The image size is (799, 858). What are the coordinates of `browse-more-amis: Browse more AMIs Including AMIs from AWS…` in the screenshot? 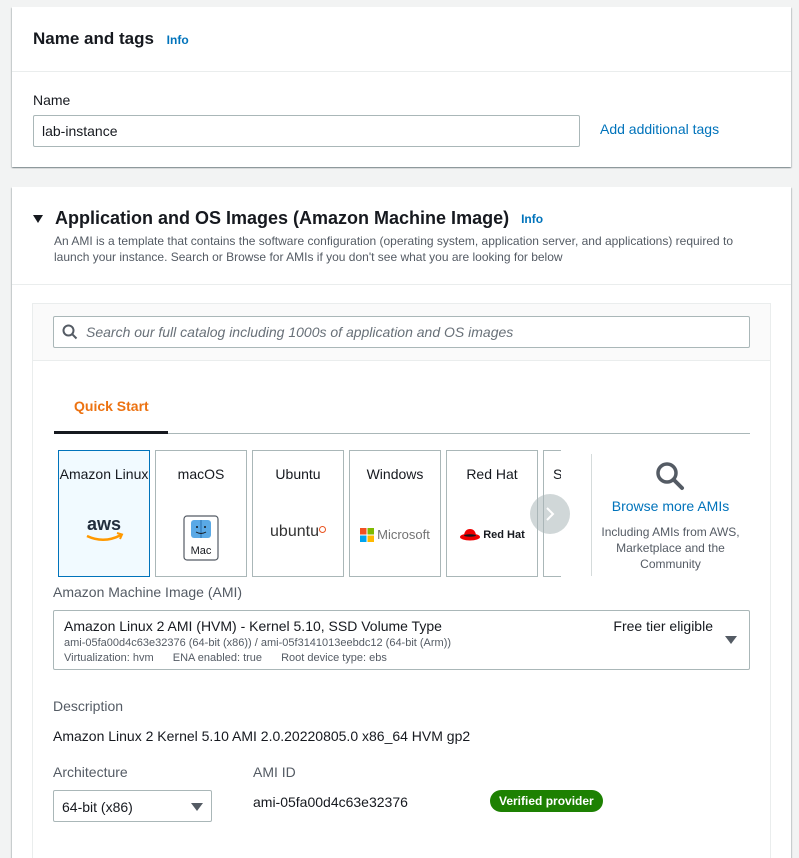 It's located at (670, 513).